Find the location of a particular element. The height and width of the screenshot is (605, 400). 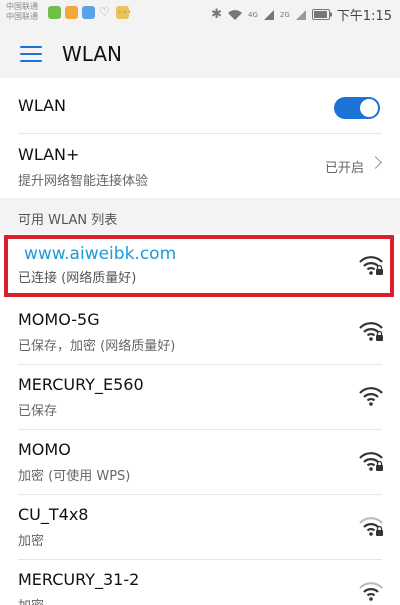

network-status: 已保存 is located at coordinates (38, 411).